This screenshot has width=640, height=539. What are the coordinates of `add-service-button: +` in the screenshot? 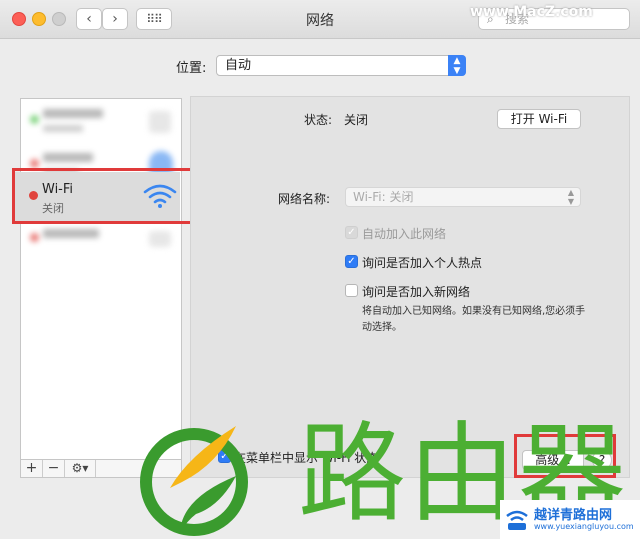 It's located at (32, 468).